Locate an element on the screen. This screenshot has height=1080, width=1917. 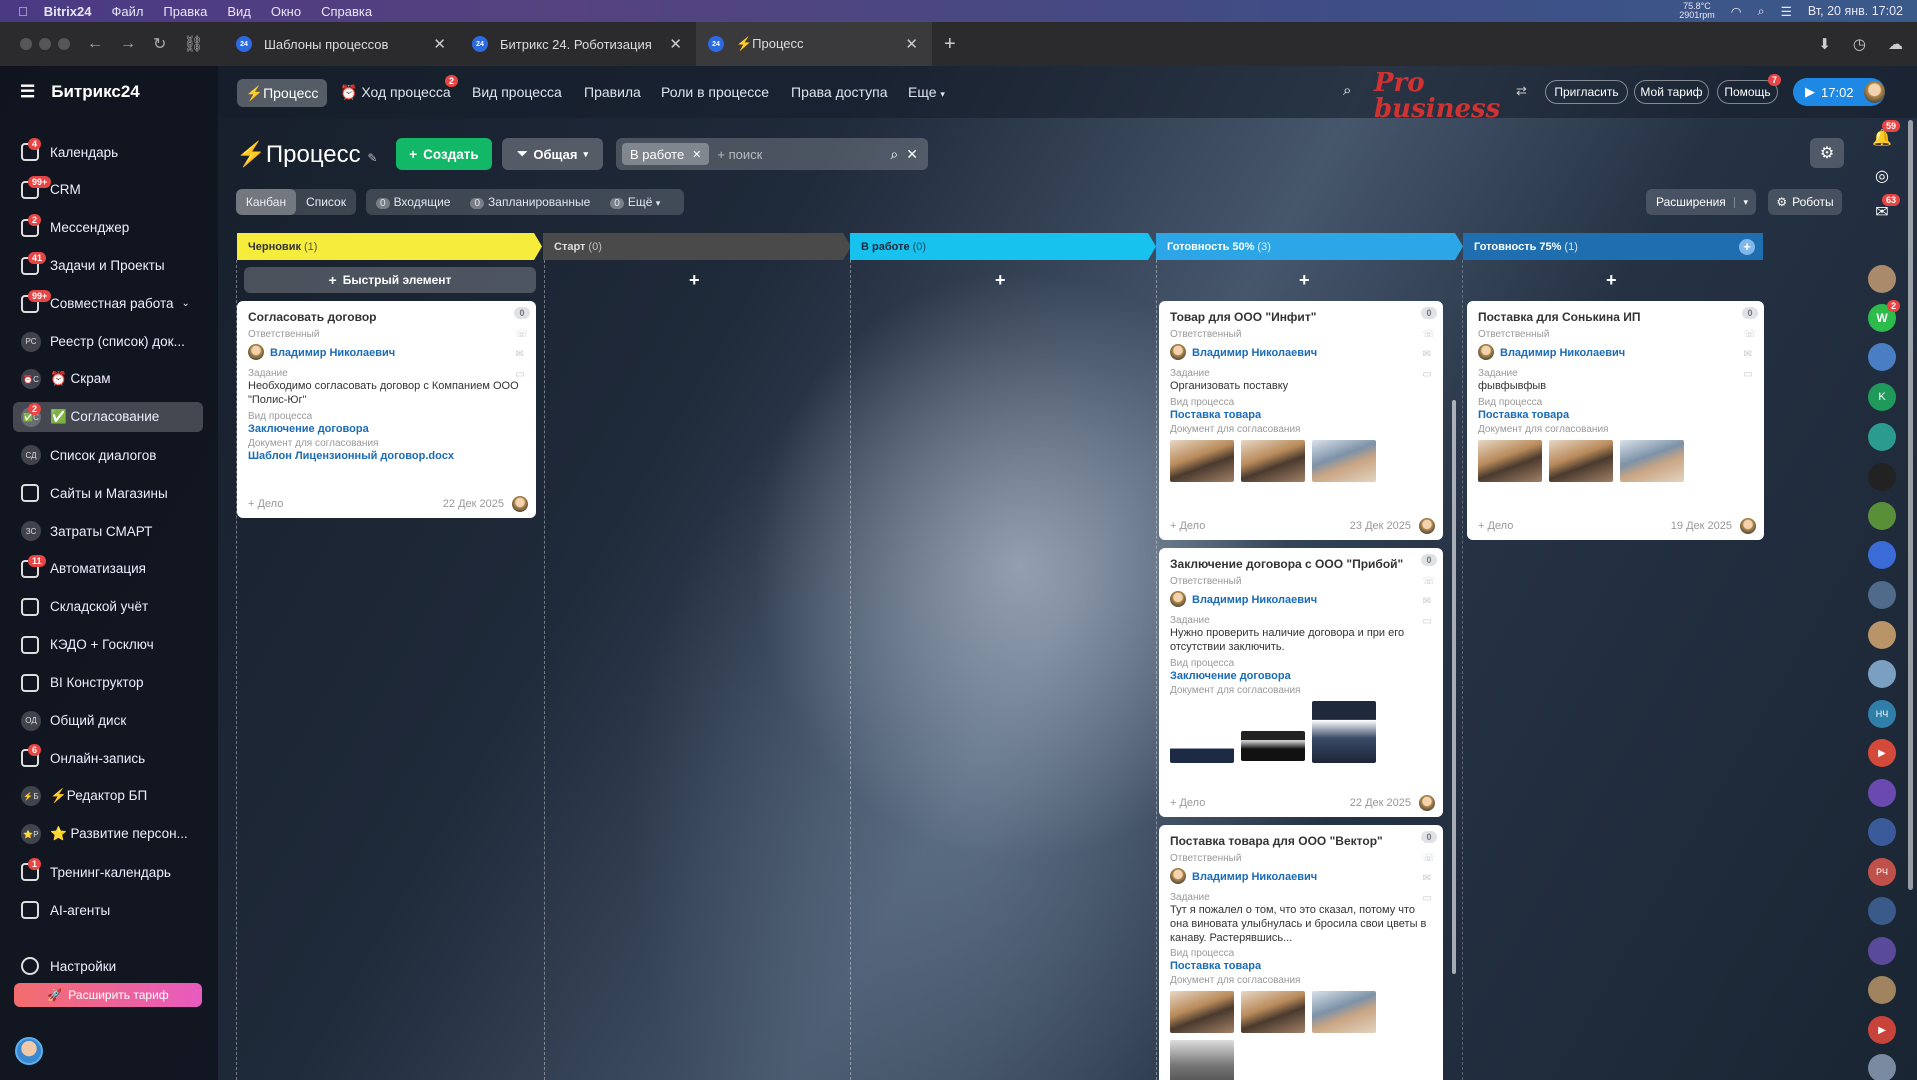
sidebar-item-booking: 6 Онлайн-запись is located at coordinates (108, 758).